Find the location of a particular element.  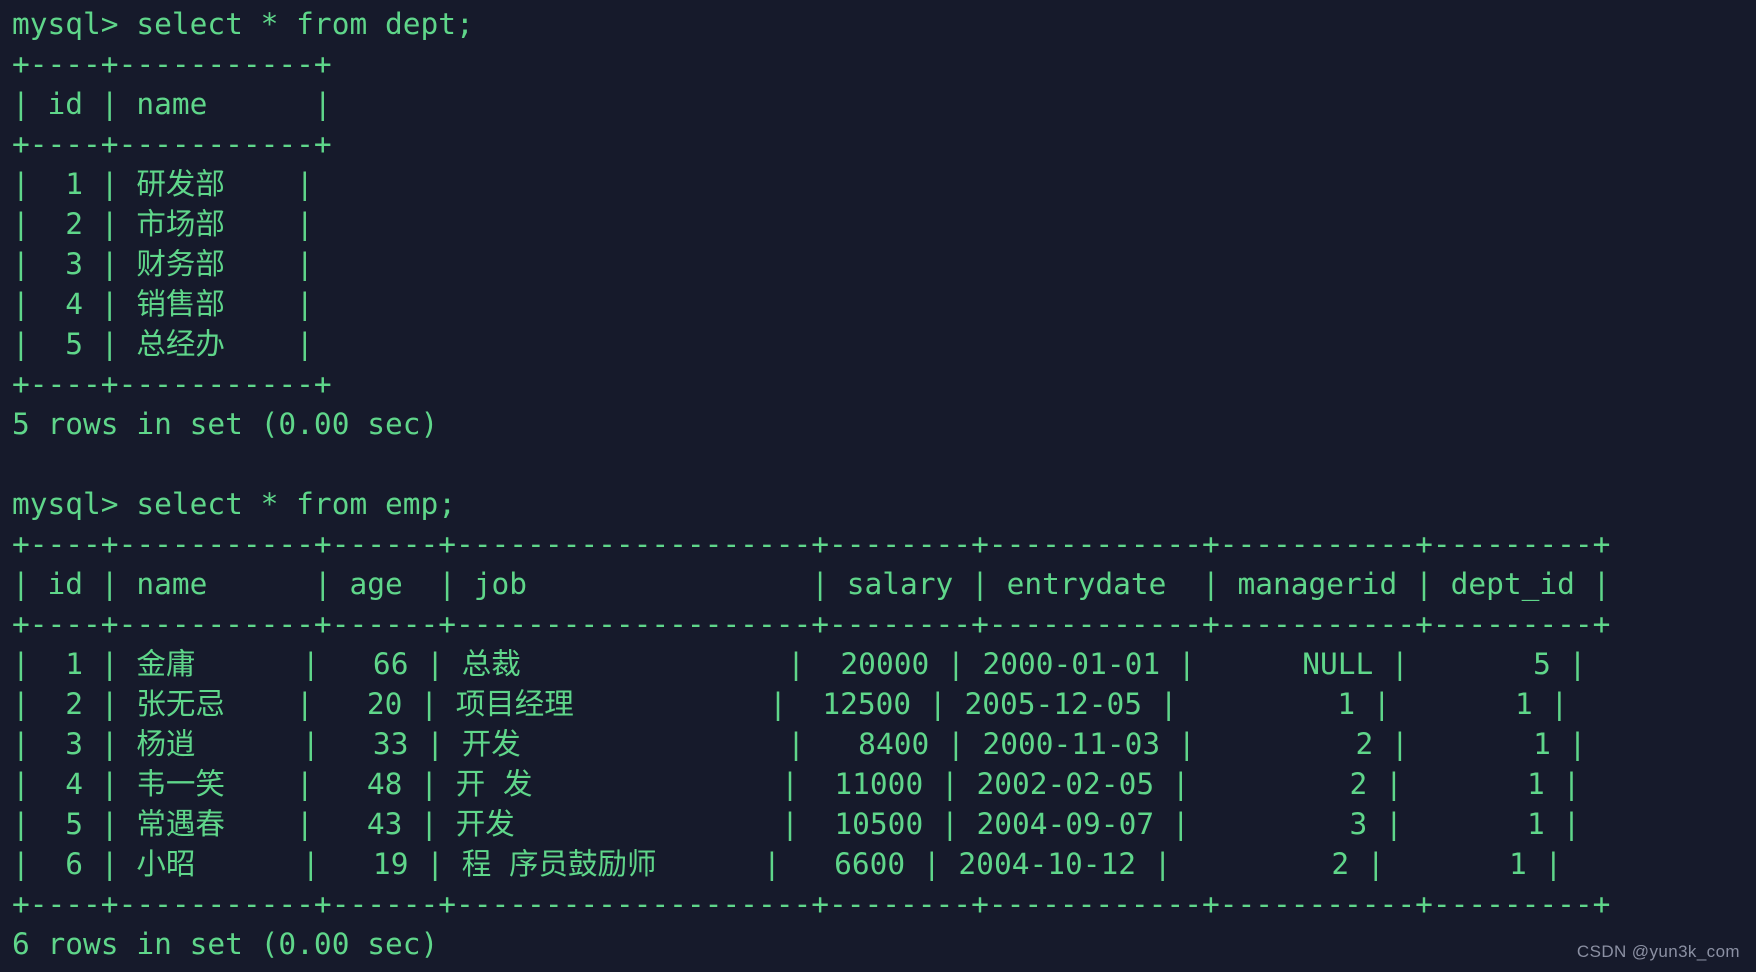

table-row: | 3 | 财务部 | is located at coordinates (163, 264).